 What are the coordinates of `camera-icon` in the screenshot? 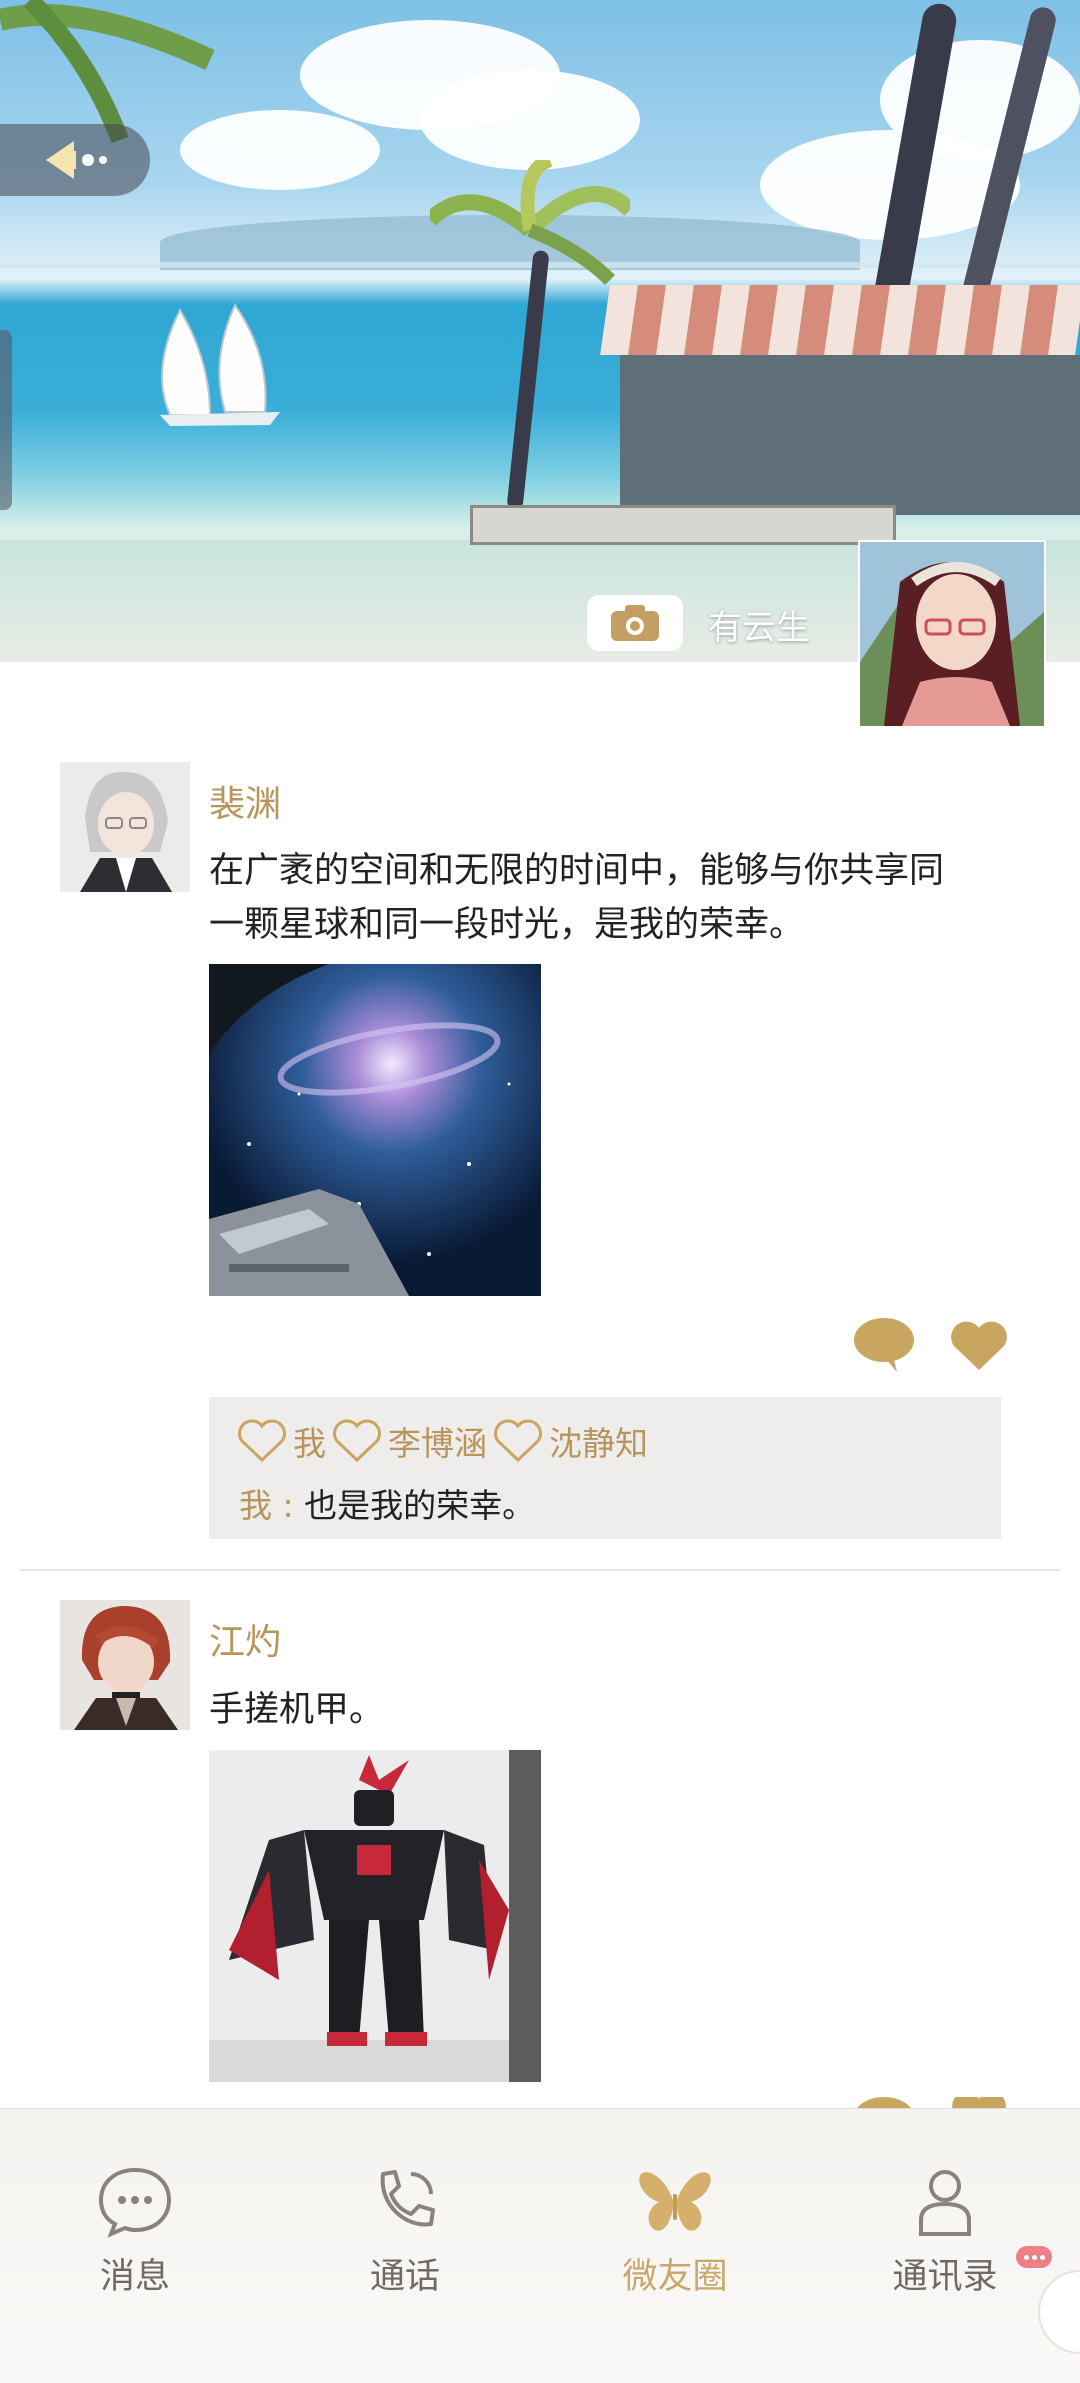 It's located at (635, 623).